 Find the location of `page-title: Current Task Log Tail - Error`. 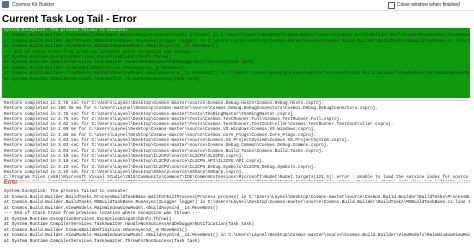

page-title: Current Task Log Tail - Error is located at coordinates (69, 19).